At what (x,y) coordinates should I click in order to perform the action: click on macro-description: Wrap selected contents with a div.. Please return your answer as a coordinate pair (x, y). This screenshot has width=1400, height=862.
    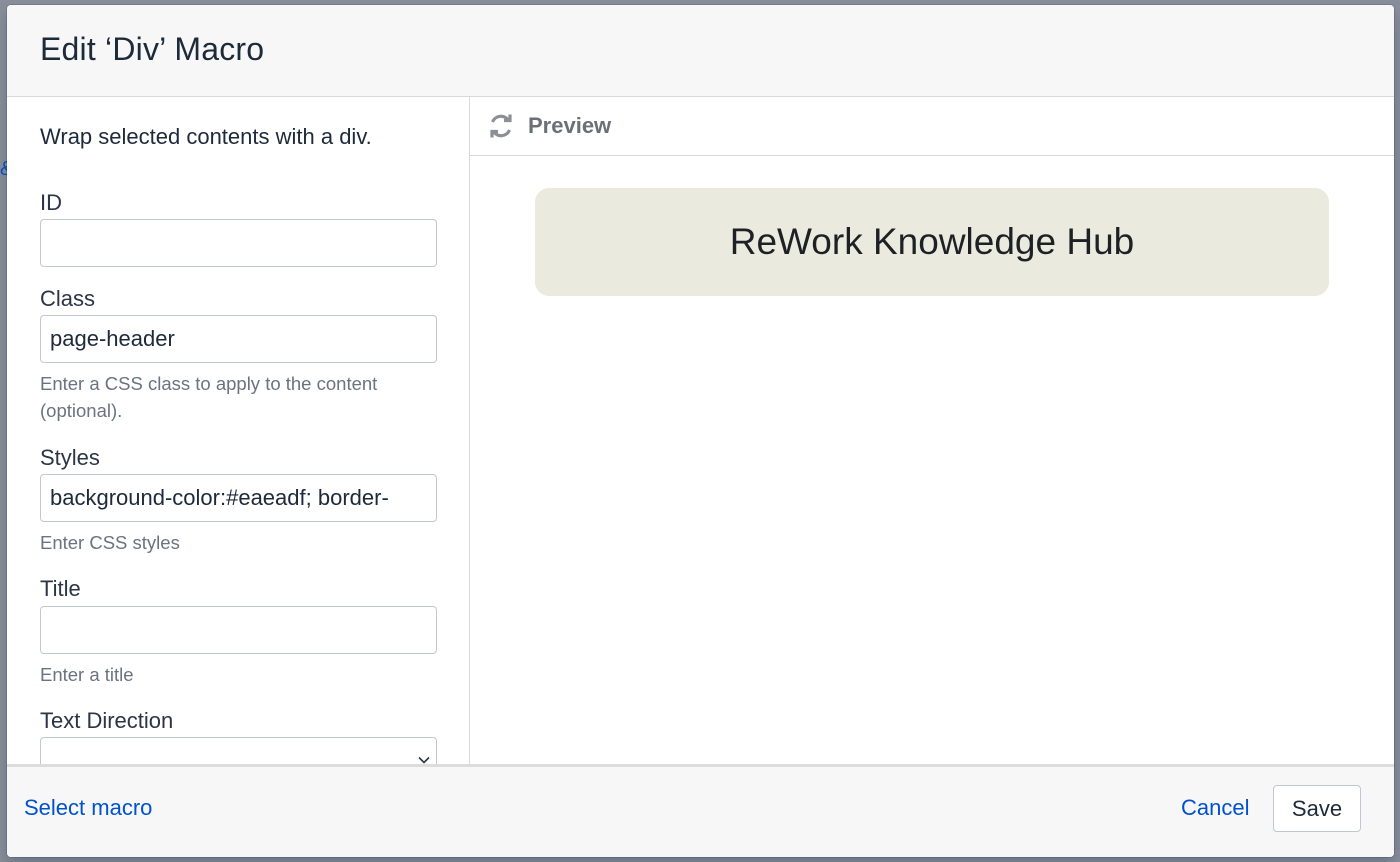
    Looking at the image, I should click on (206, 137).